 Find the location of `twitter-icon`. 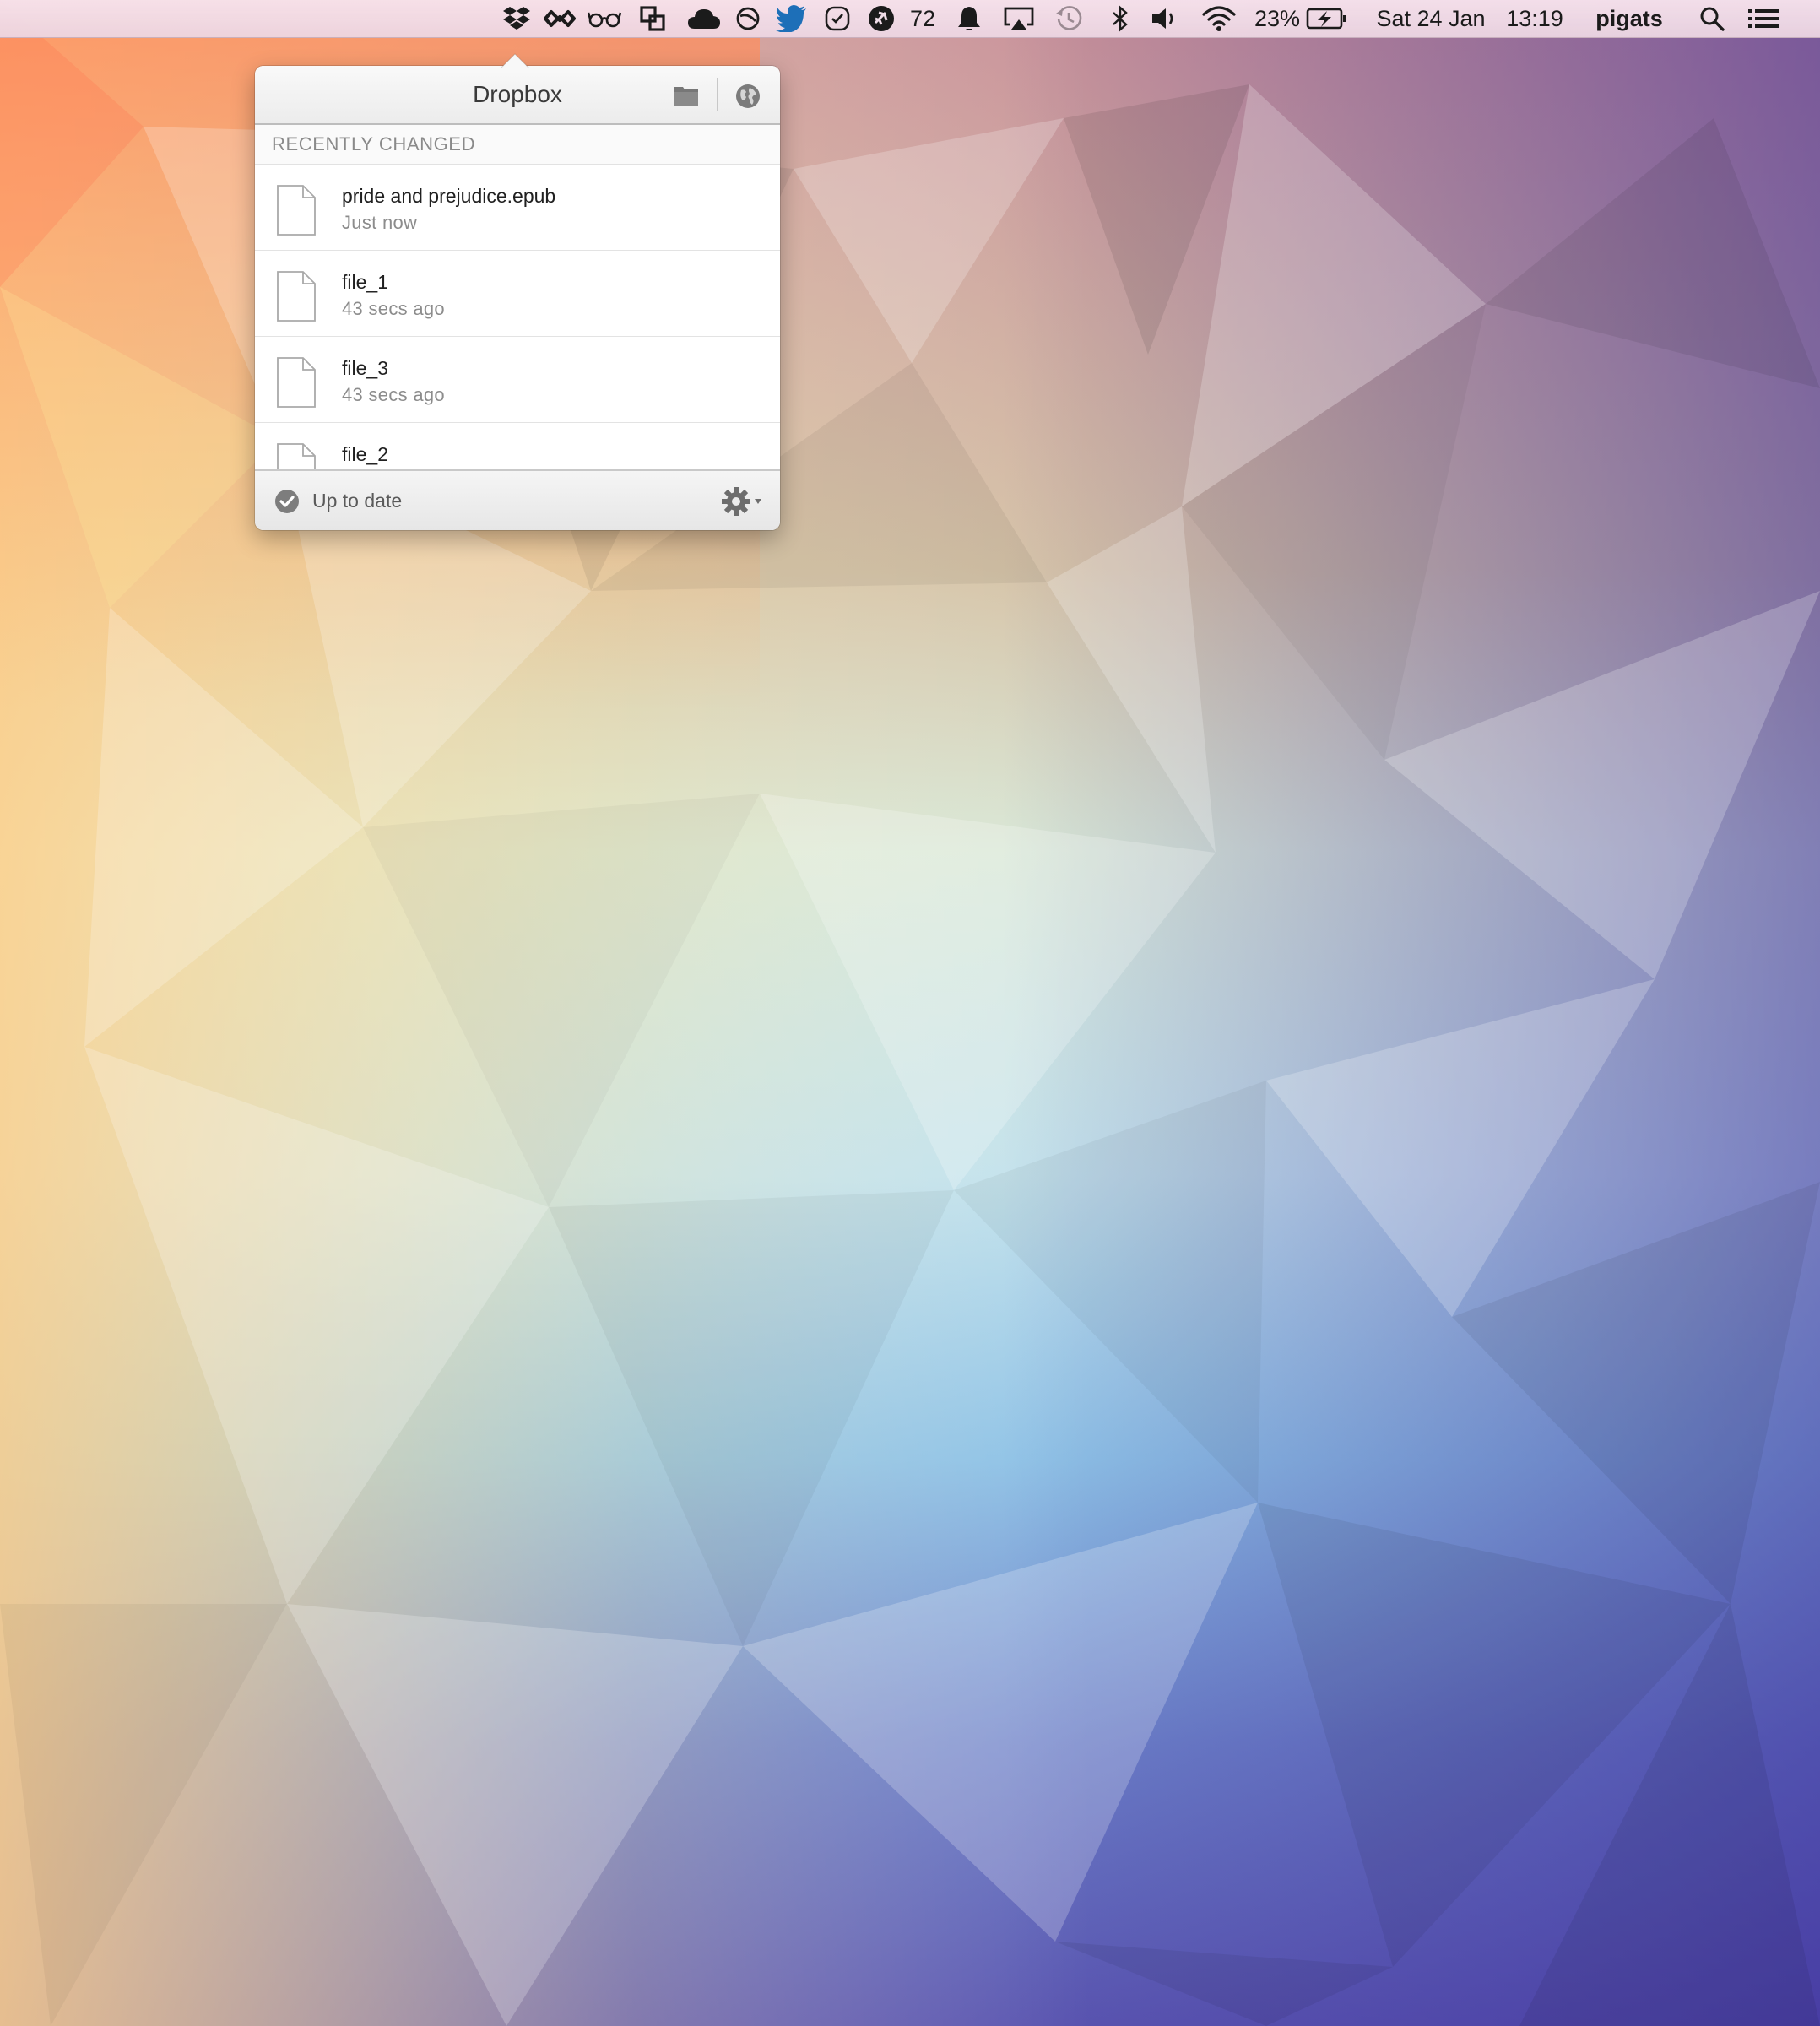

twitter-icon is located at coordinates (792, 18).